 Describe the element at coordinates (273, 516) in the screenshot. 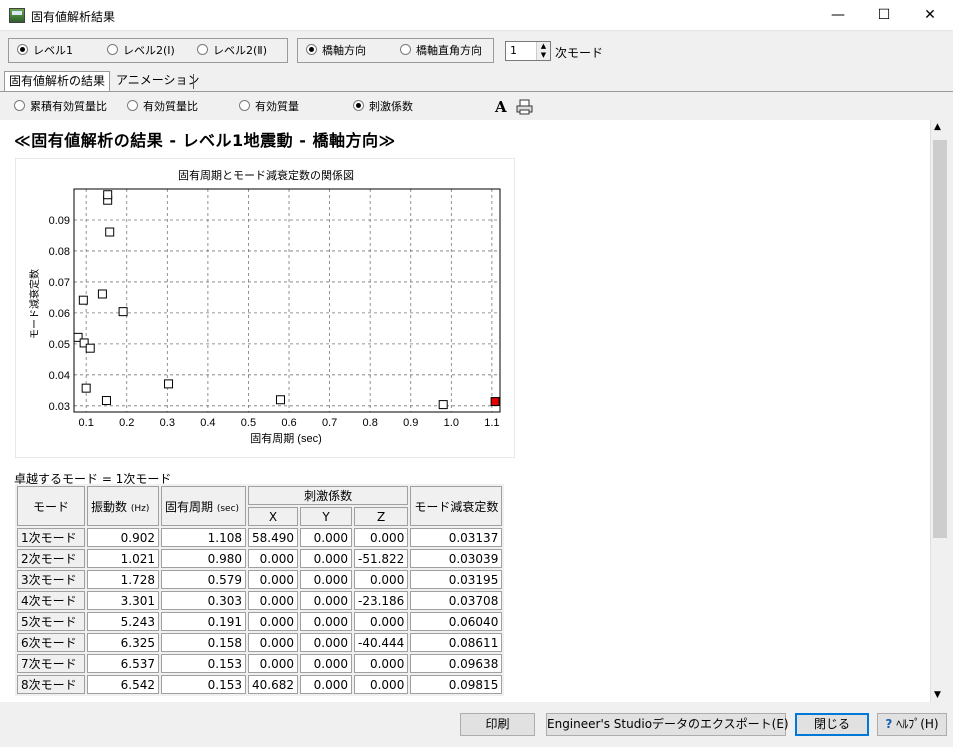

I see `header-x: X` at that location.